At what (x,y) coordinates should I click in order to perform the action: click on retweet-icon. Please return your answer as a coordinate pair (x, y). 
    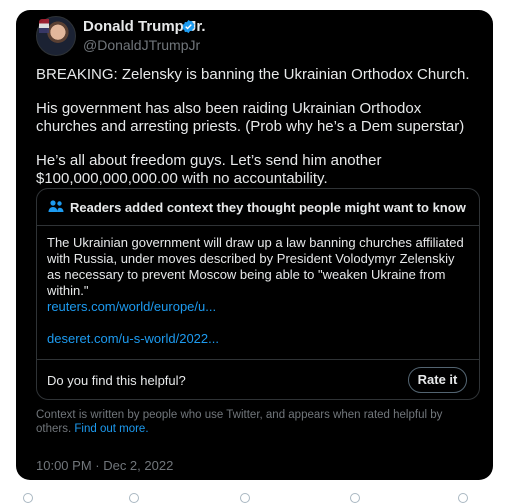
    Looking at the image, I should click on (134, 498).